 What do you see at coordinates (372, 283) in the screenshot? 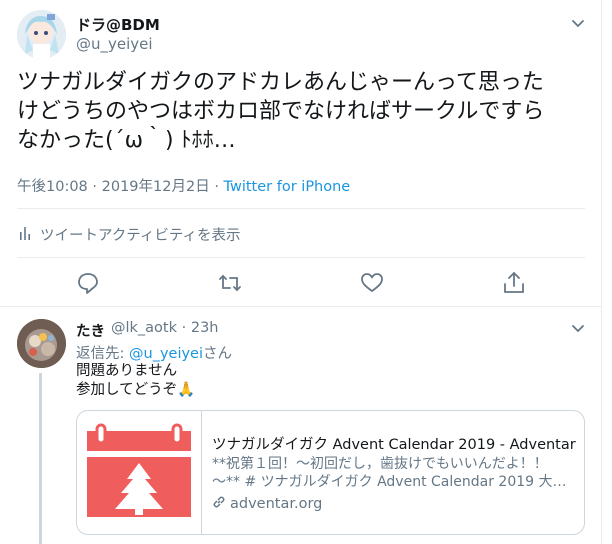
I see `heart-icon` at bounding box center [372, 283].